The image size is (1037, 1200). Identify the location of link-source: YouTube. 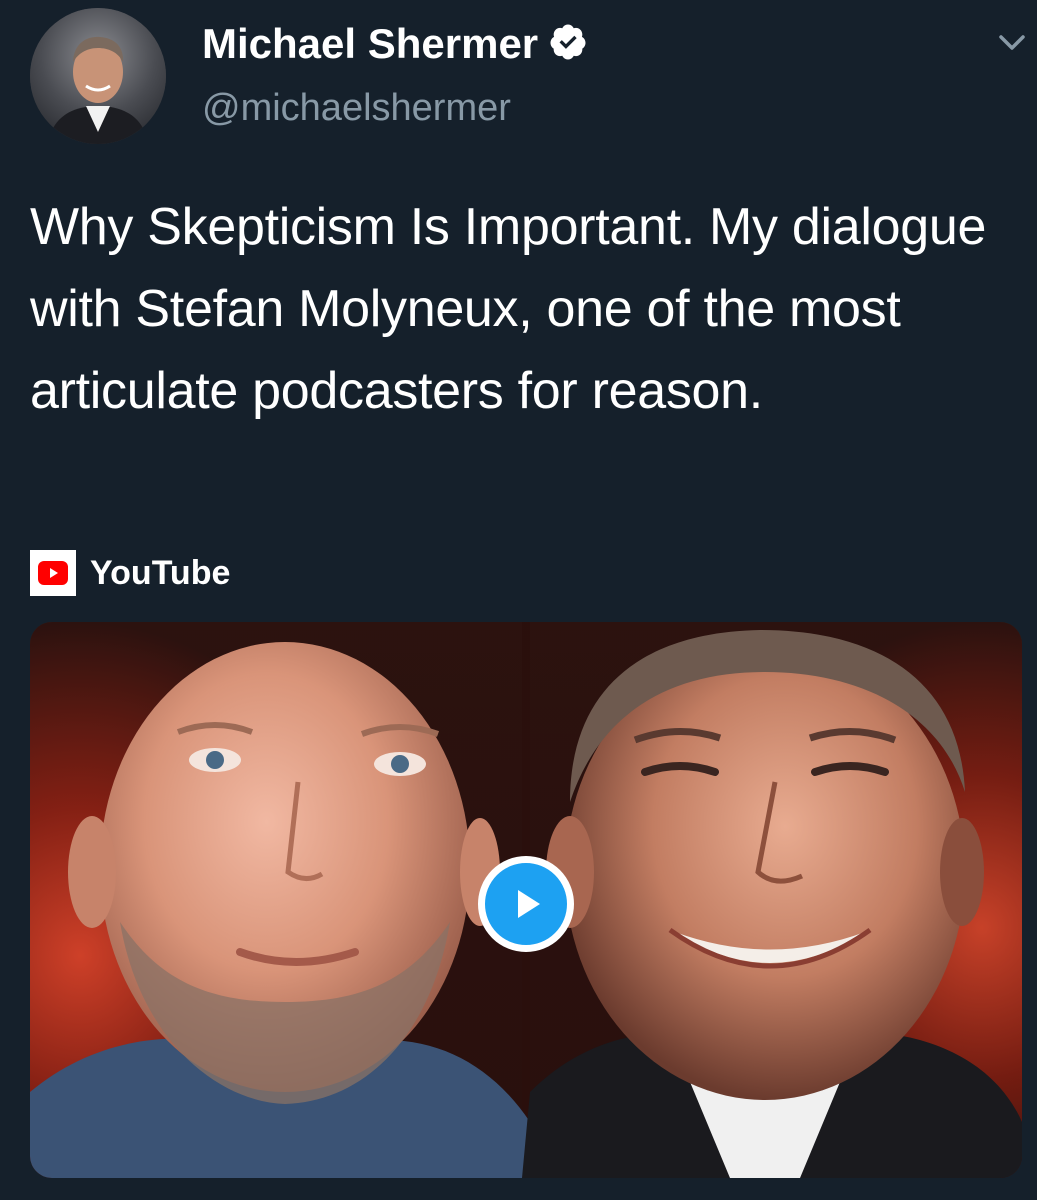
(130, 573).